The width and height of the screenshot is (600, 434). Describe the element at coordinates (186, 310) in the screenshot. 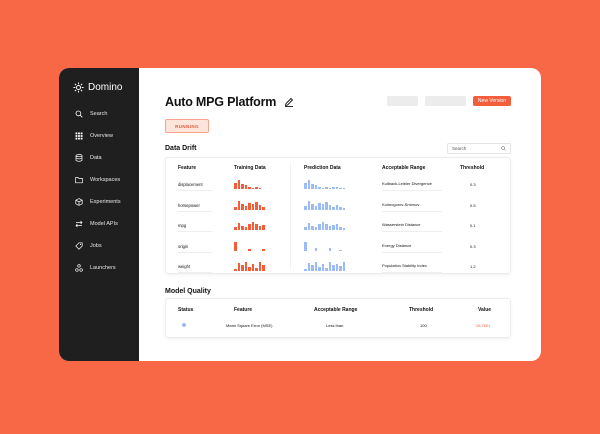

I see `mq-col-status: Status` at that location.